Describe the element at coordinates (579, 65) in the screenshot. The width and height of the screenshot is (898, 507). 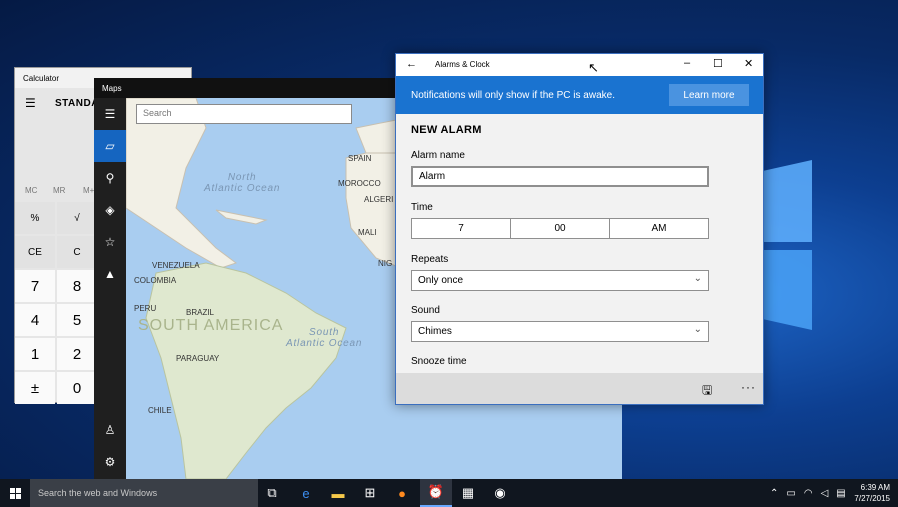
I see `alarms-titlebar: ← Alarms & Clock – ☐ ✕` at that location.